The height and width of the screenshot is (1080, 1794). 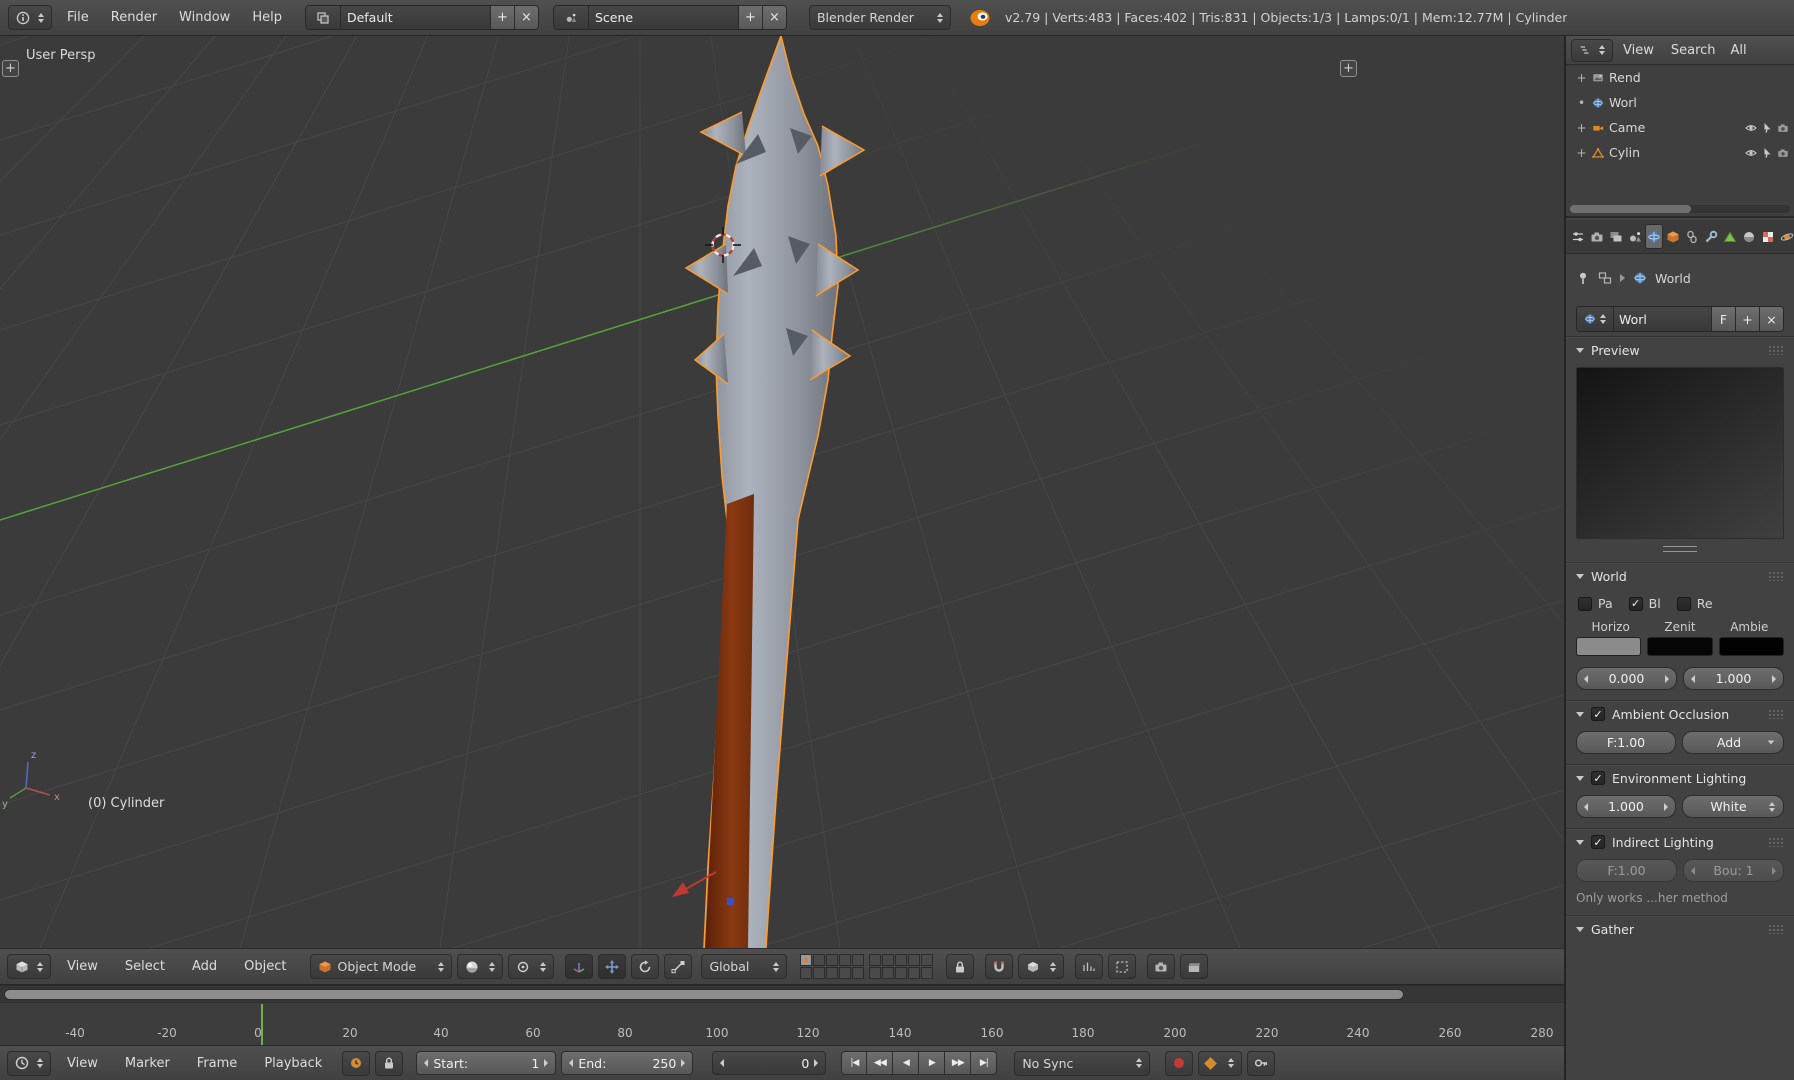 I want to click on keying-set-select, so click(x=1220, y=1063).